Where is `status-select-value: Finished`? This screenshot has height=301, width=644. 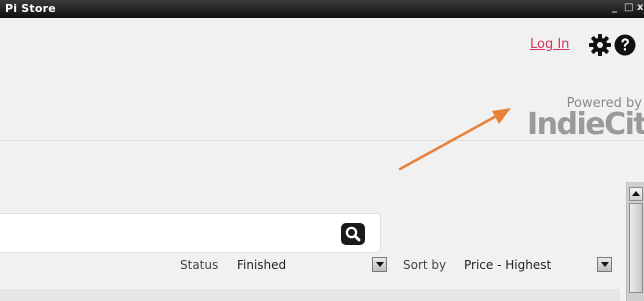
status-select-value: Finished is located at coordinates (262, 265).